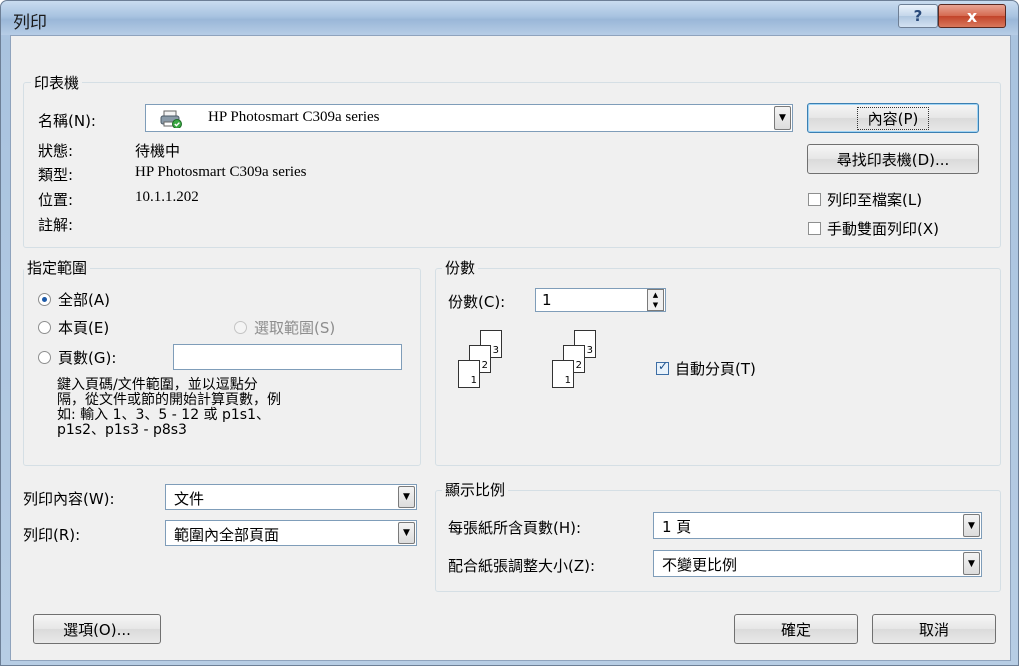 This screenshot has width=1019, height=666. I want to click on pages-per-sheet-label: 每張紙所含頁數(H):, so click(515, 528).